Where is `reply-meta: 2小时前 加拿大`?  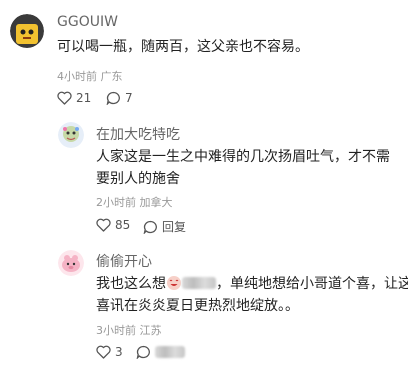
reply-meta: 2小时前 加拿大 is located at coordinates (134, 202).